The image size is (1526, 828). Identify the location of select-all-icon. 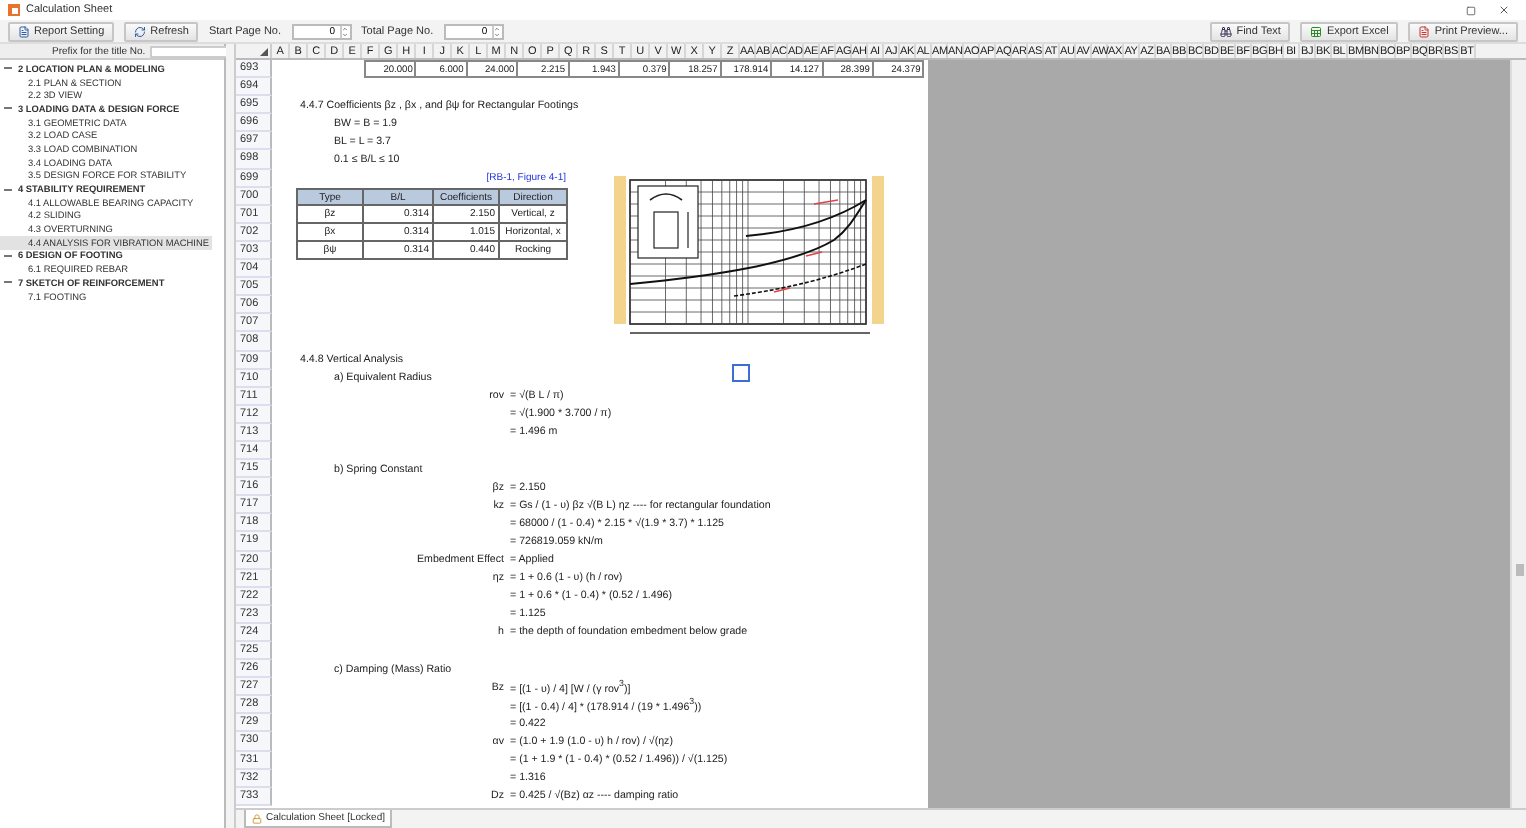
(264, 52).